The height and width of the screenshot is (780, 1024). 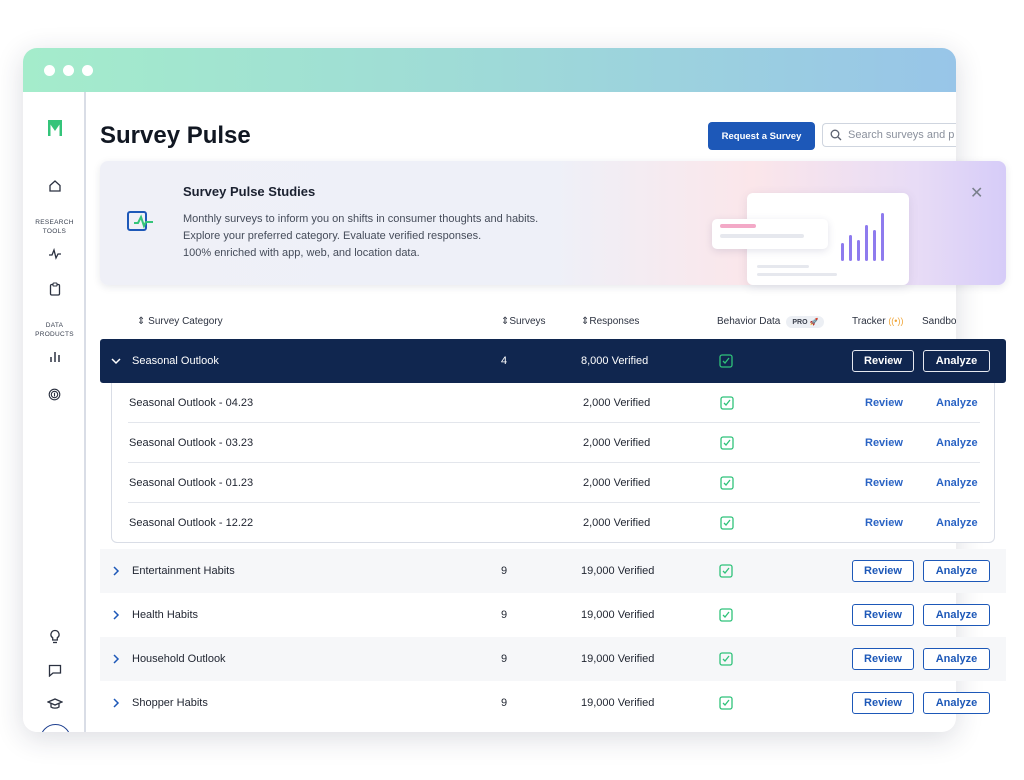 What do you see at coordinates (54, 412) in the screenshot?
I see `sidebar: RESEARCH TOOLS DATA PRODUCTS JW` at bounding box center [54, 412].